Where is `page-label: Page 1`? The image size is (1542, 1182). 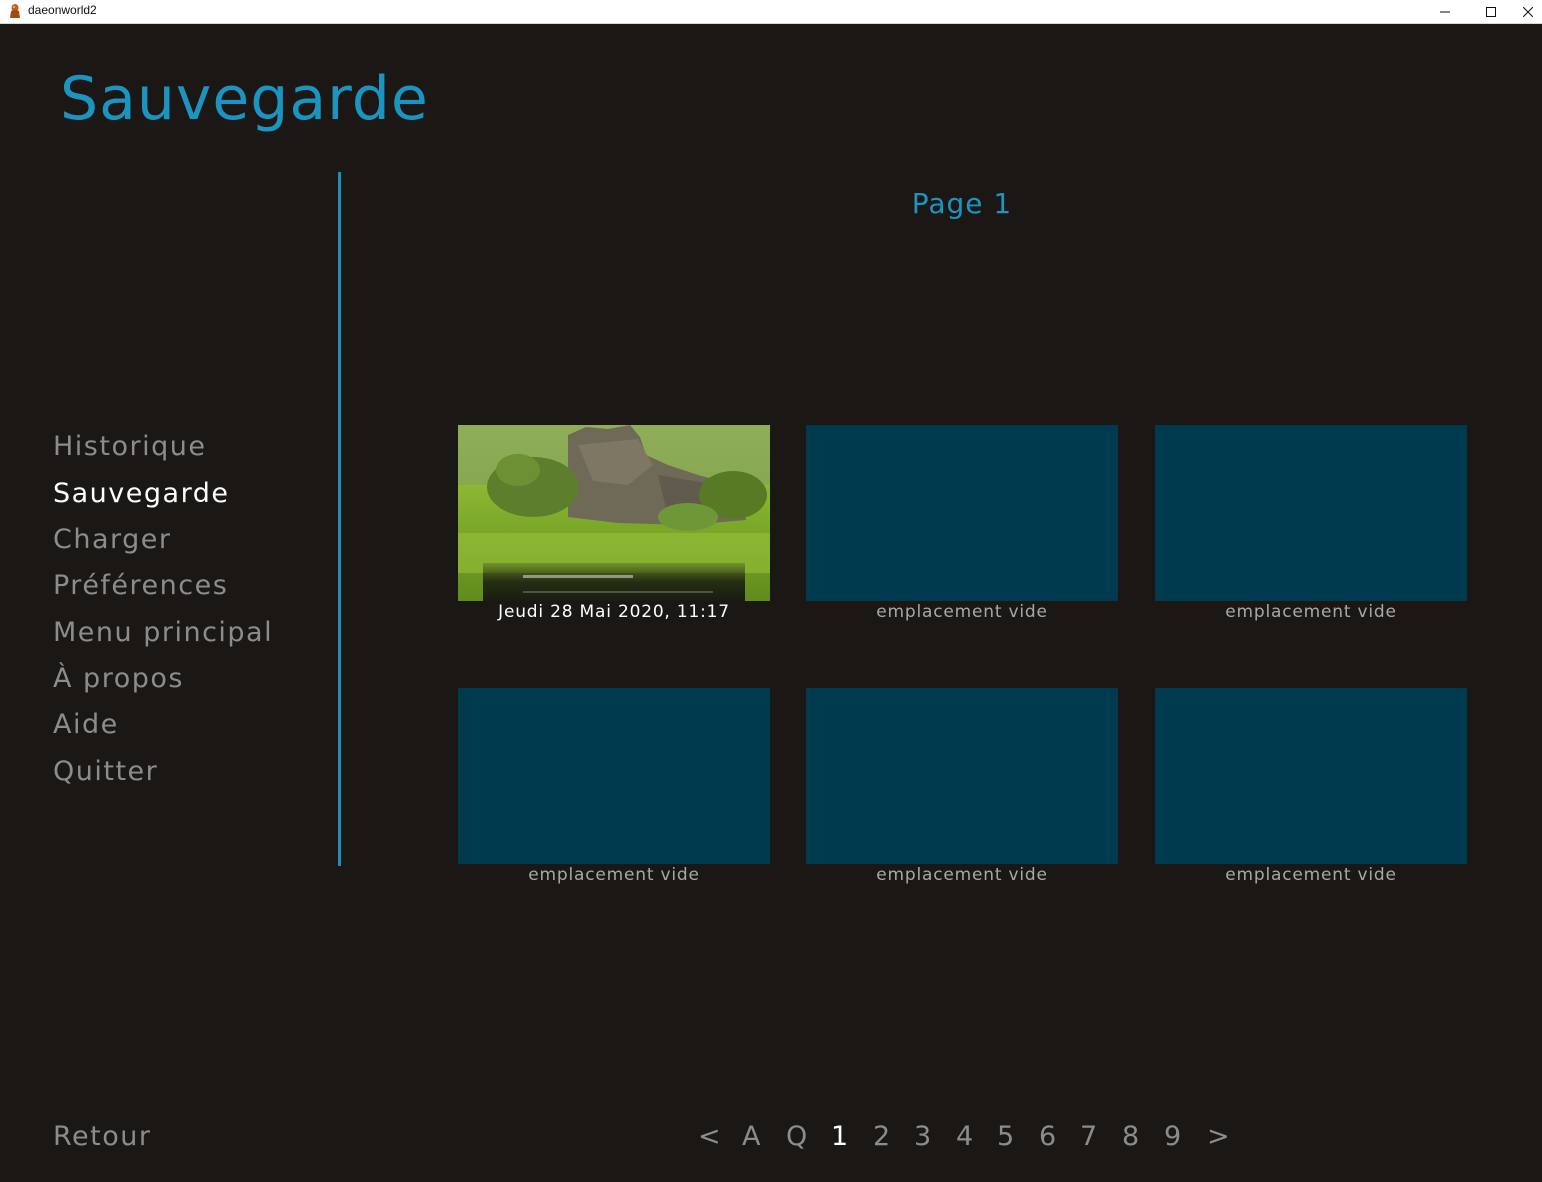 page-label: Page 1 is located at coordinates (962, 203).